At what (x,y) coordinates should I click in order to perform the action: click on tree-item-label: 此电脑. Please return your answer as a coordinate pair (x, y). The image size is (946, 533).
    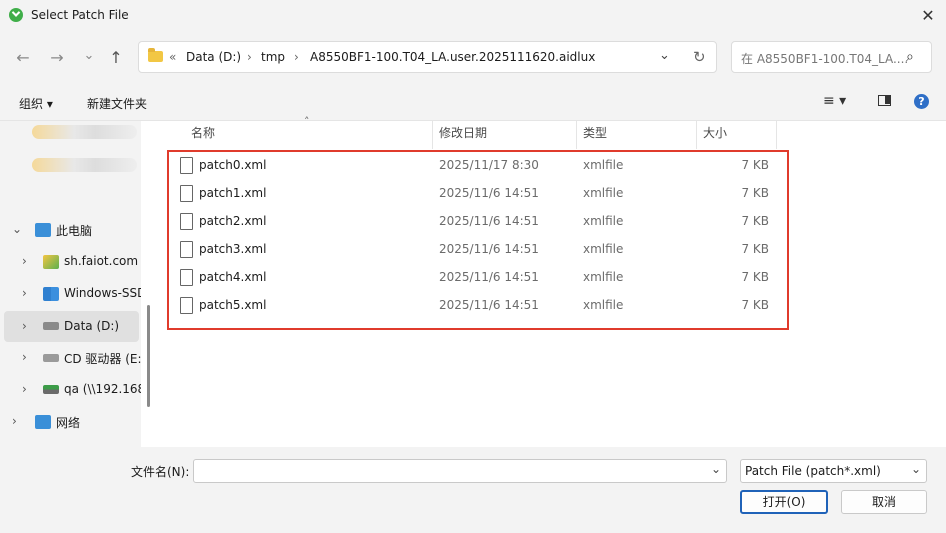
    Looking at the image, I should click on (74, 231).